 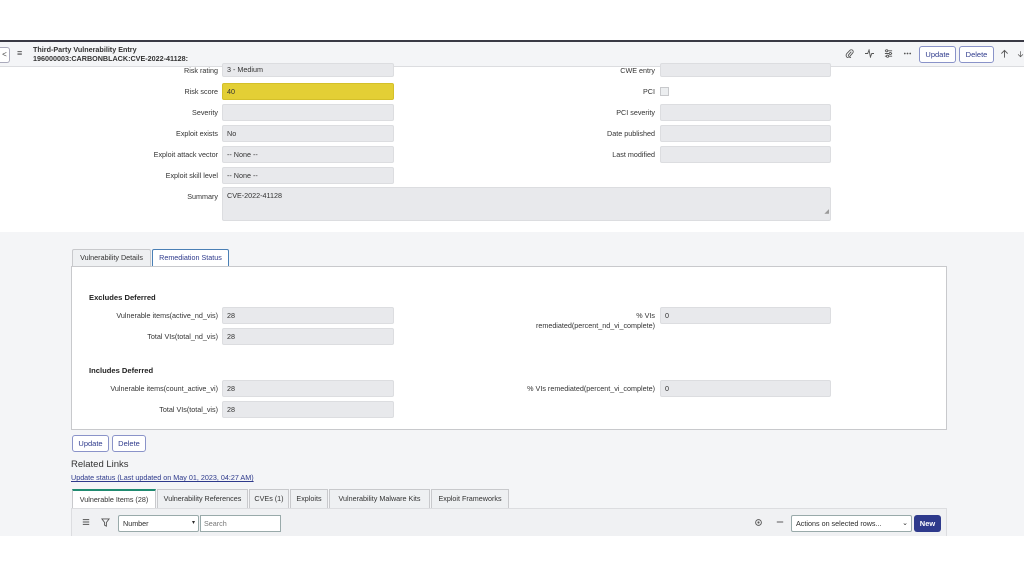 What do you see at coordinates (826, 212) in the screenshot?
I see `resize-handle-icon: ◢` at bounding box center [826, 212].